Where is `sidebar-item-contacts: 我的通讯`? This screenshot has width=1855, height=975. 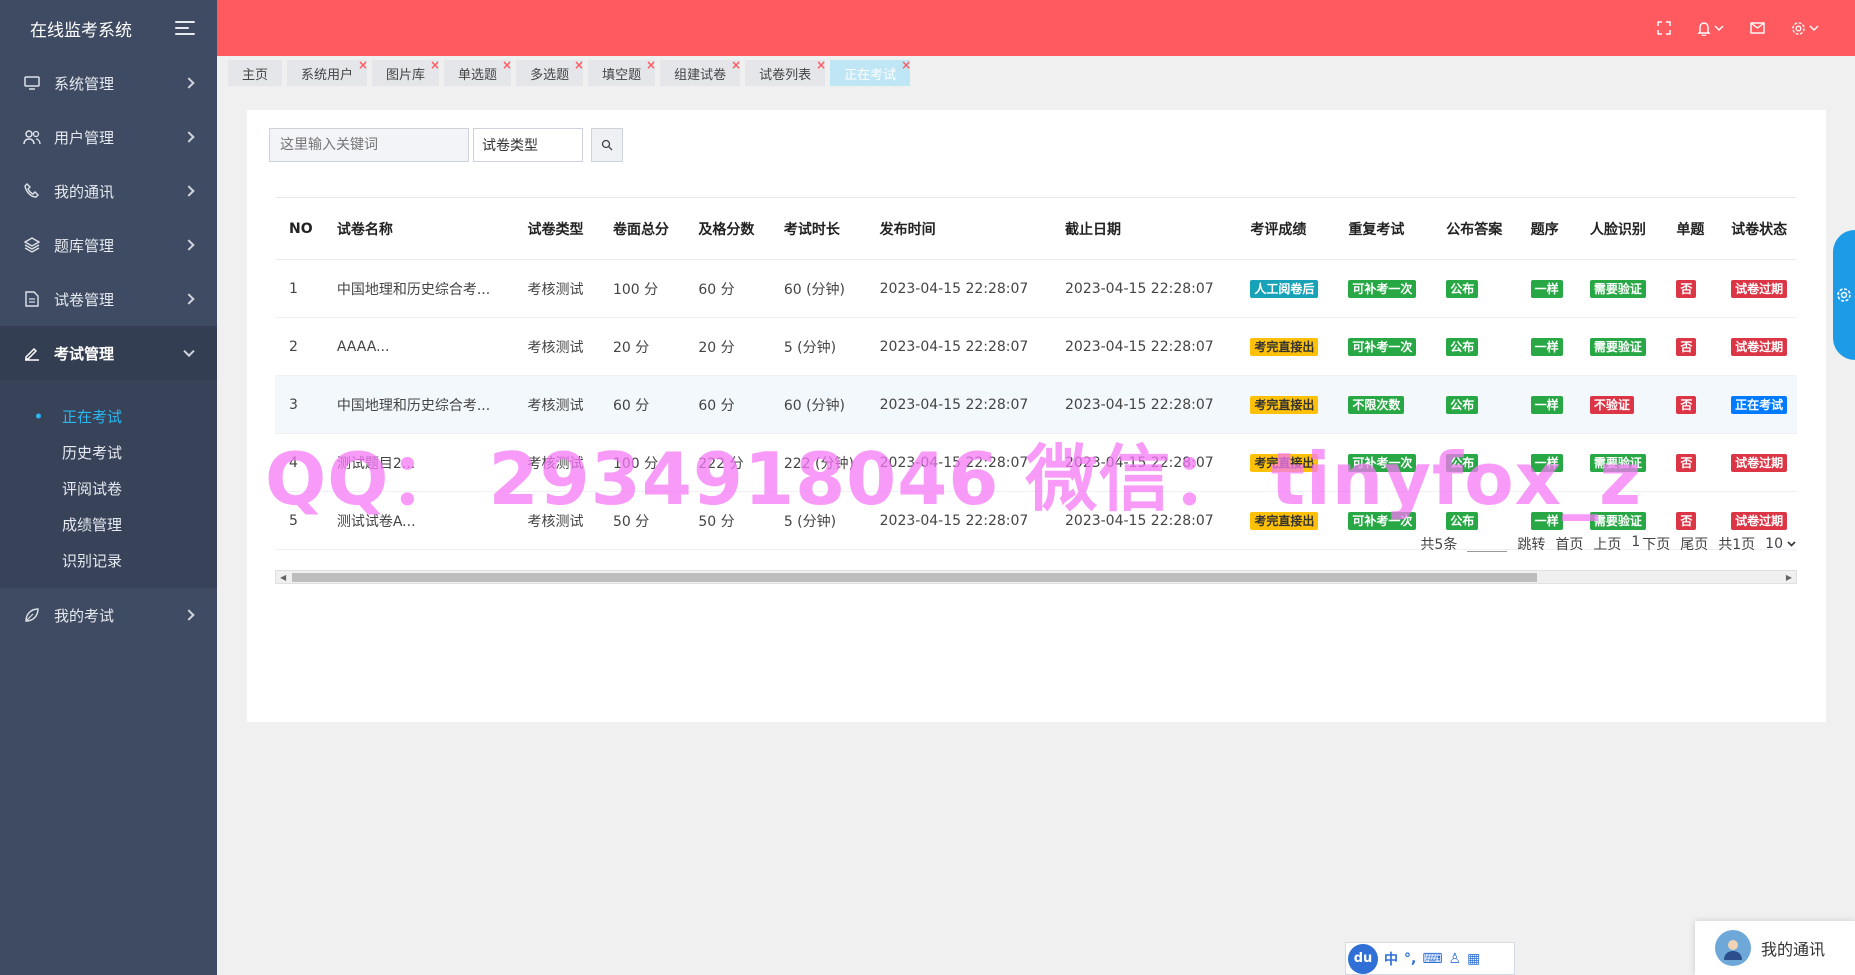 sidebar-item-contacts: 我的通讯 is located at coordinates (108, 191).